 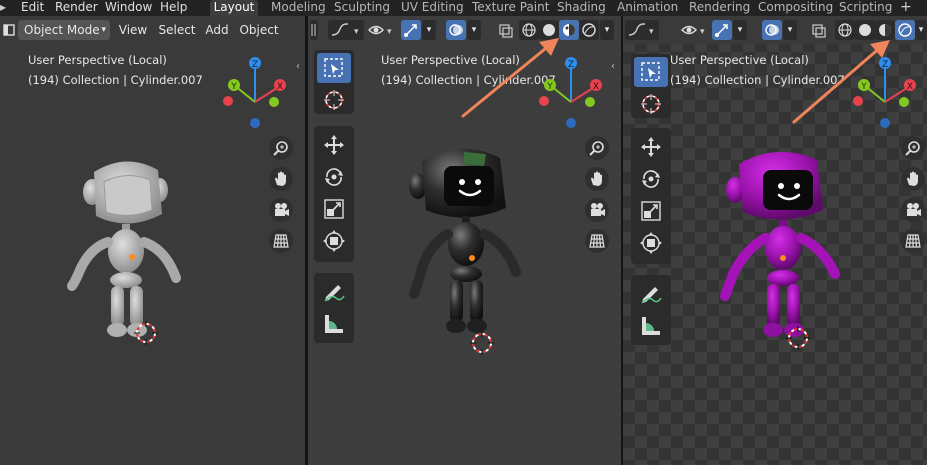 I want to click on tab-uv-editing: UV Editing, so click(x=432, y=8).